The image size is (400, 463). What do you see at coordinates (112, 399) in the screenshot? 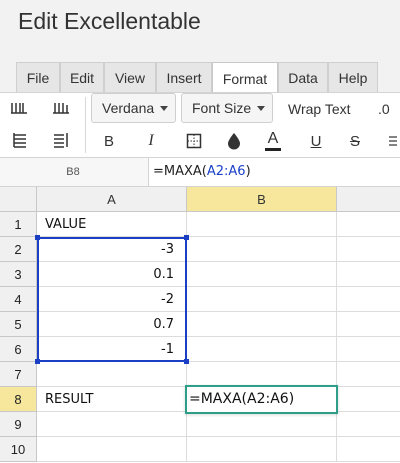
I see `cell-a8: RESULT` at bounding box center [112, 399].